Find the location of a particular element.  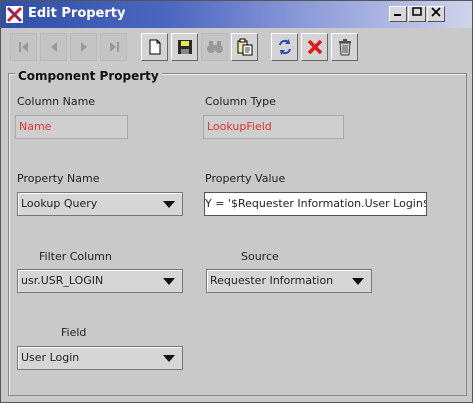

refresh-icon is located at coordinates (284, 47).